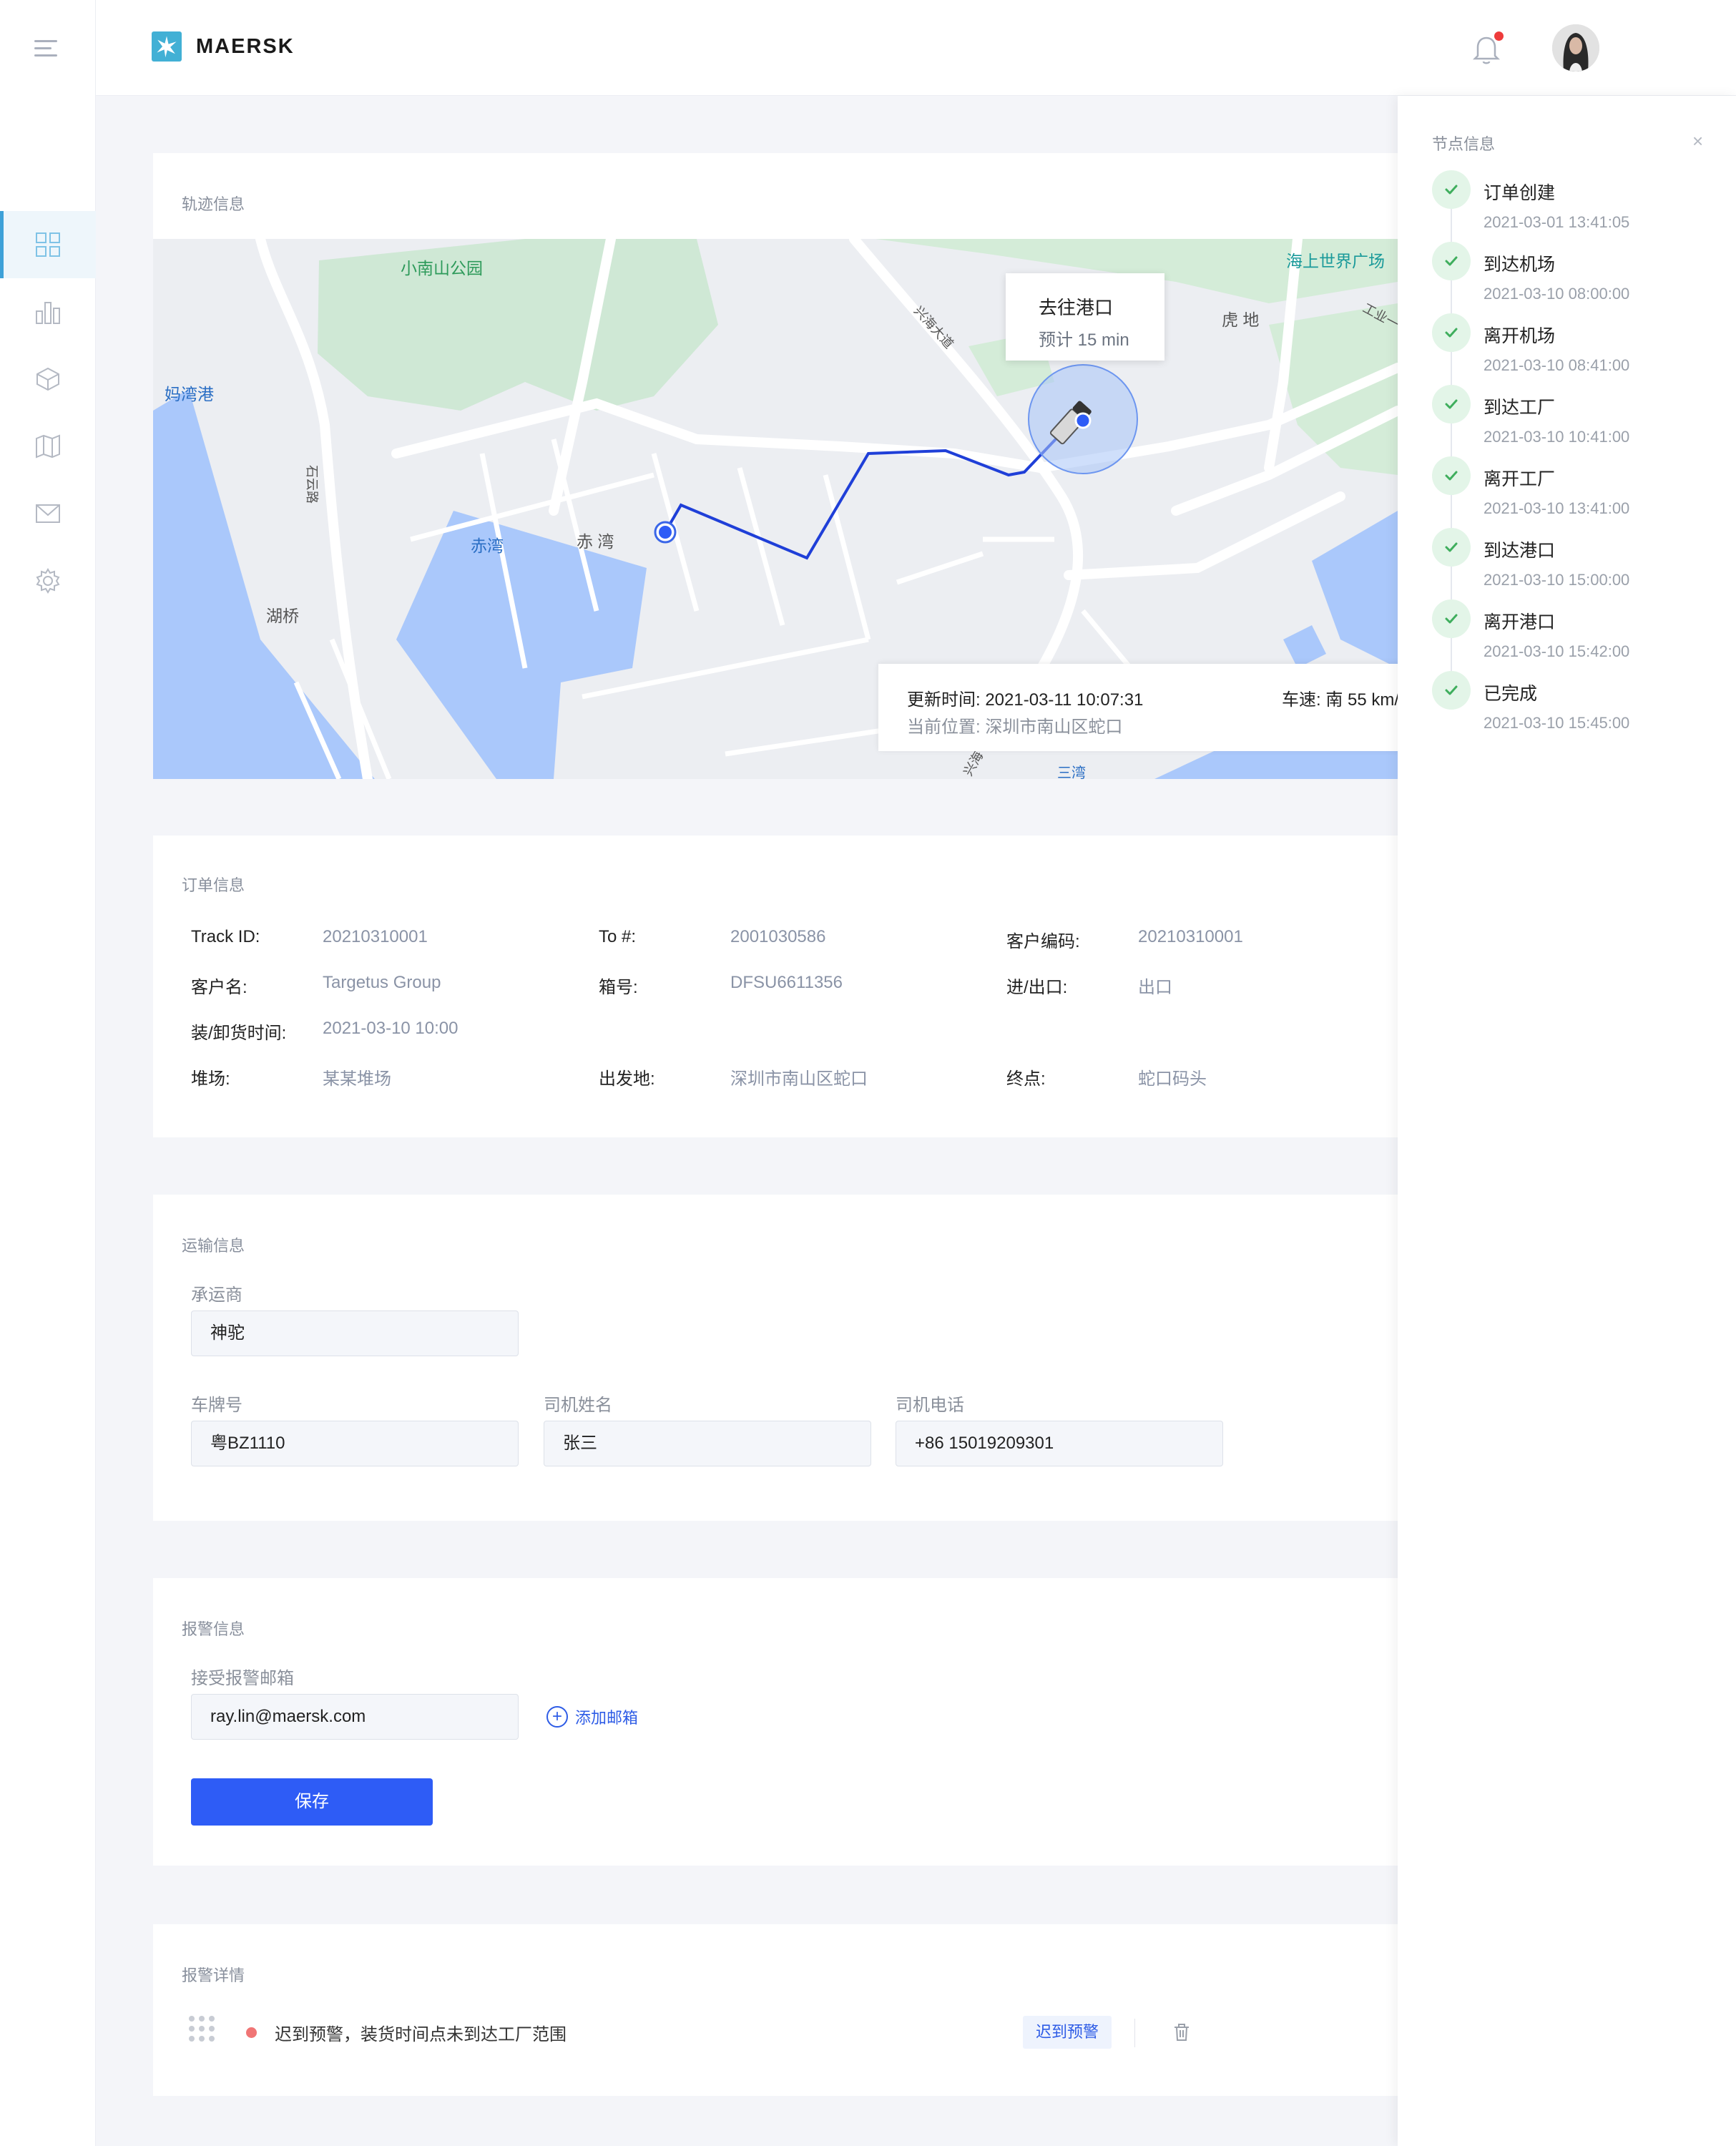 The height and width of the screenshot is (2146, 1736). I want to click on node-time: 2021-03-10 15:45:00, so click(1557, 723).